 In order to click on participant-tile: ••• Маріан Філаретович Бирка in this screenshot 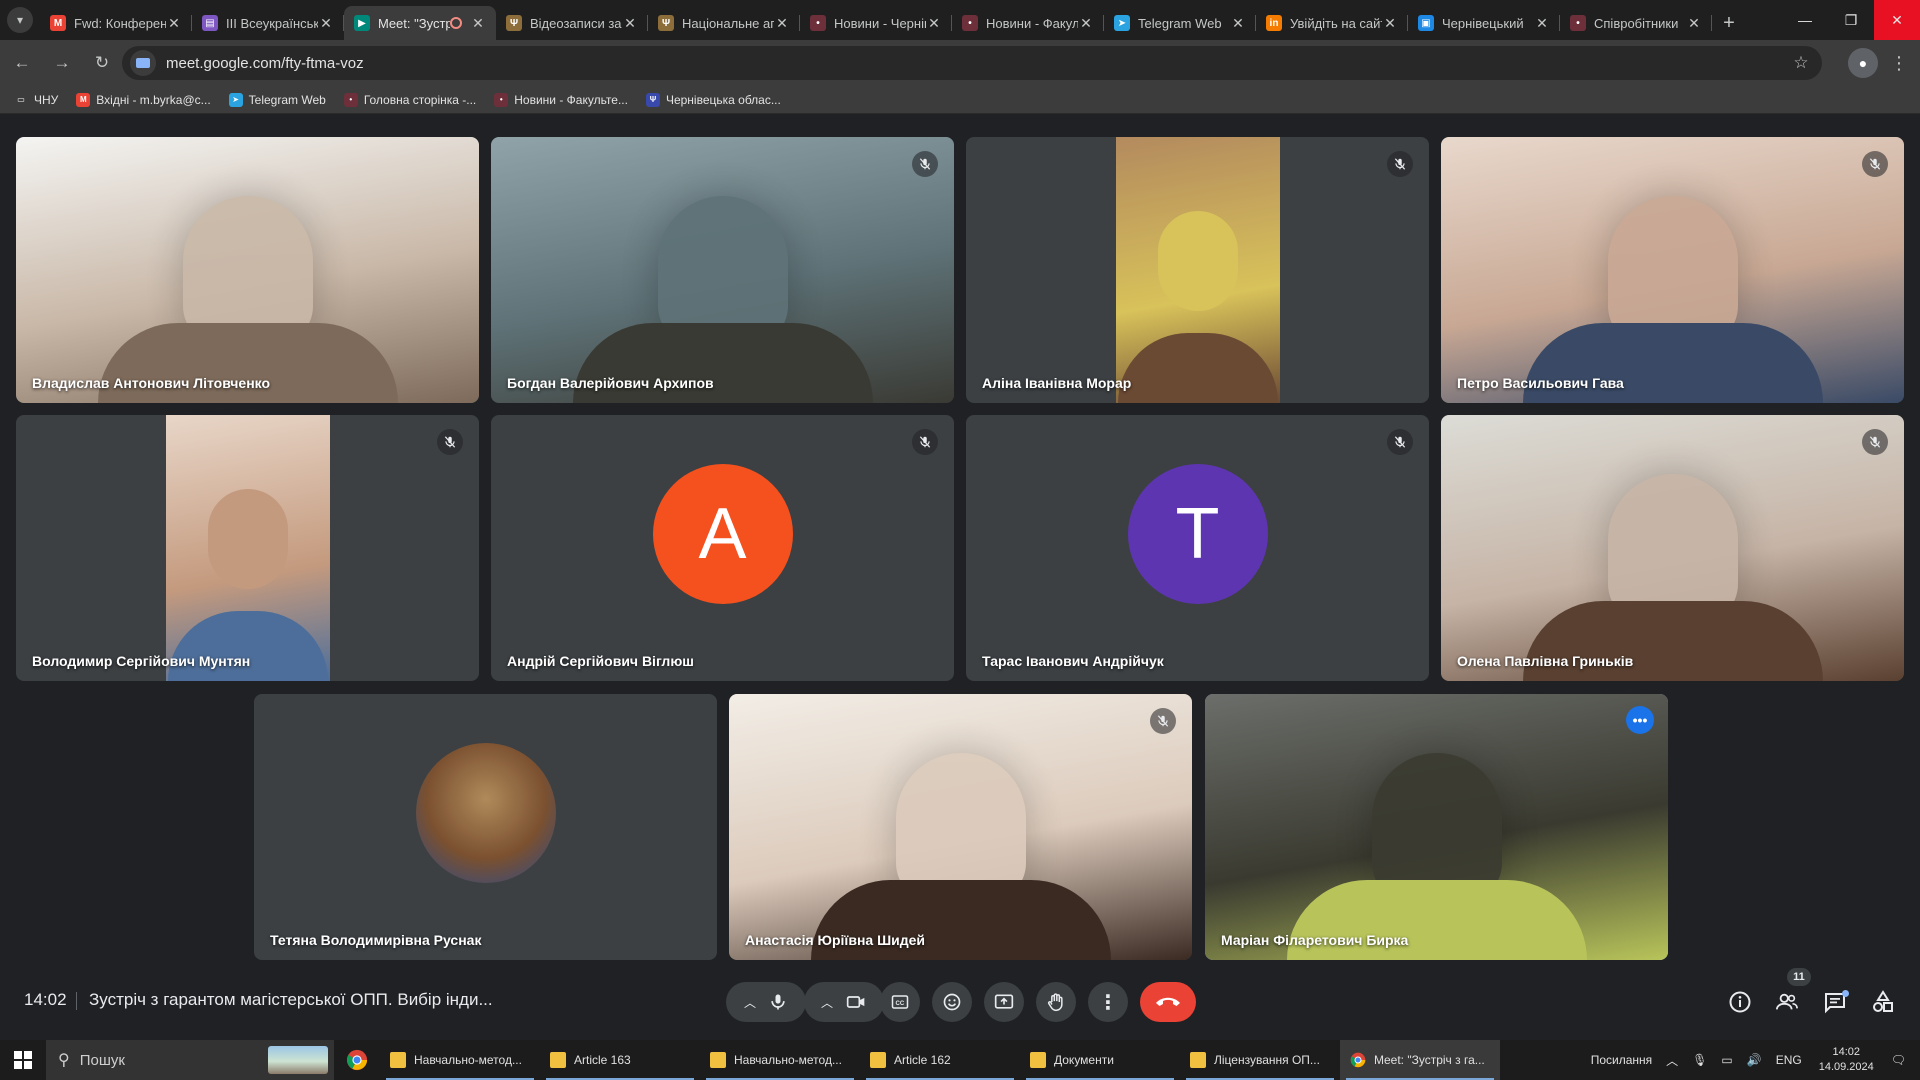, I will do `click(1436, 827)`.